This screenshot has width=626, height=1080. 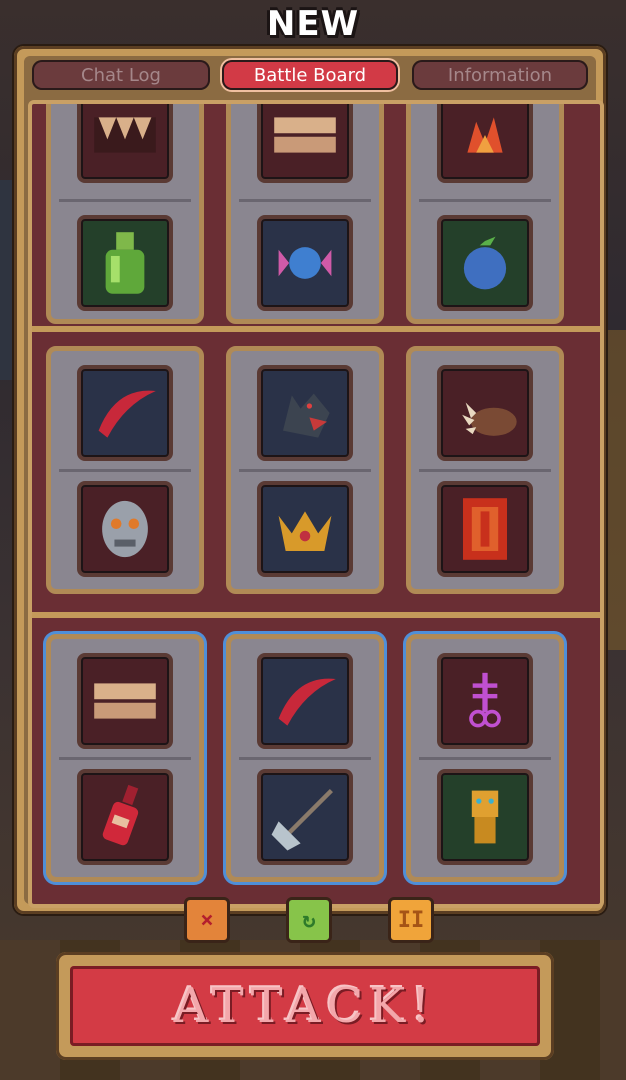 I want to click on candy-icon, so click(x=305, y=263).